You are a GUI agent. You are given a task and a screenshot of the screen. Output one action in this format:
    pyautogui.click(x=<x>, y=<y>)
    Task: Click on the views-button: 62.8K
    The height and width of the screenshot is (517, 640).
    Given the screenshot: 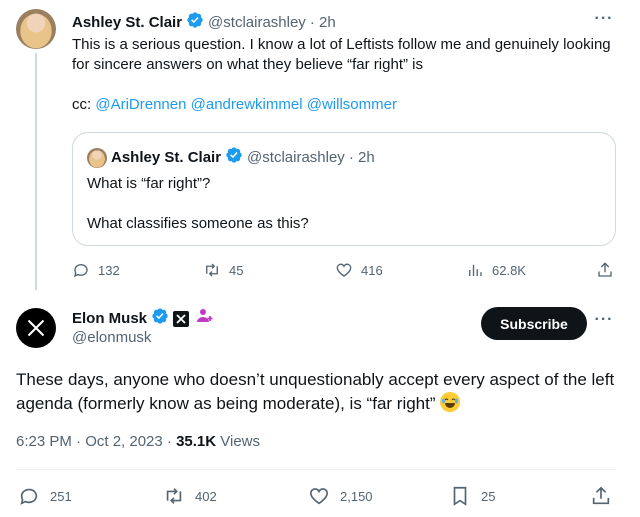 What is the action you would take?
    pyautogui.click(x=496, y=270)
    